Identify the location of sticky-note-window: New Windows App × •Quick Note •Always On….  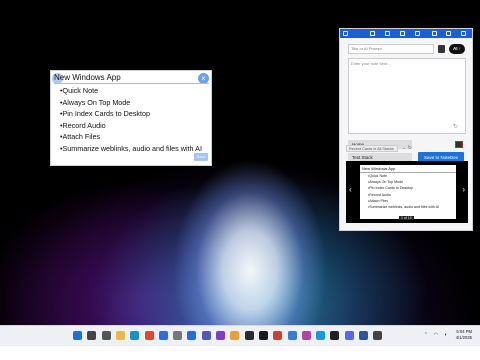
(131, 118).